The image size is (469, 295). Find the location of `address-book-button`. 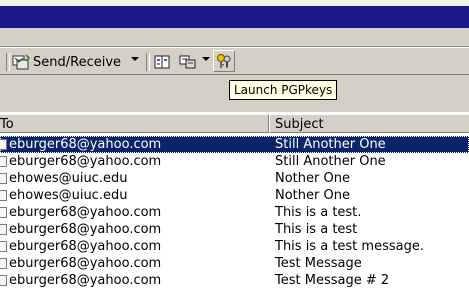

address-book-button is located at coordinates (162, 62).